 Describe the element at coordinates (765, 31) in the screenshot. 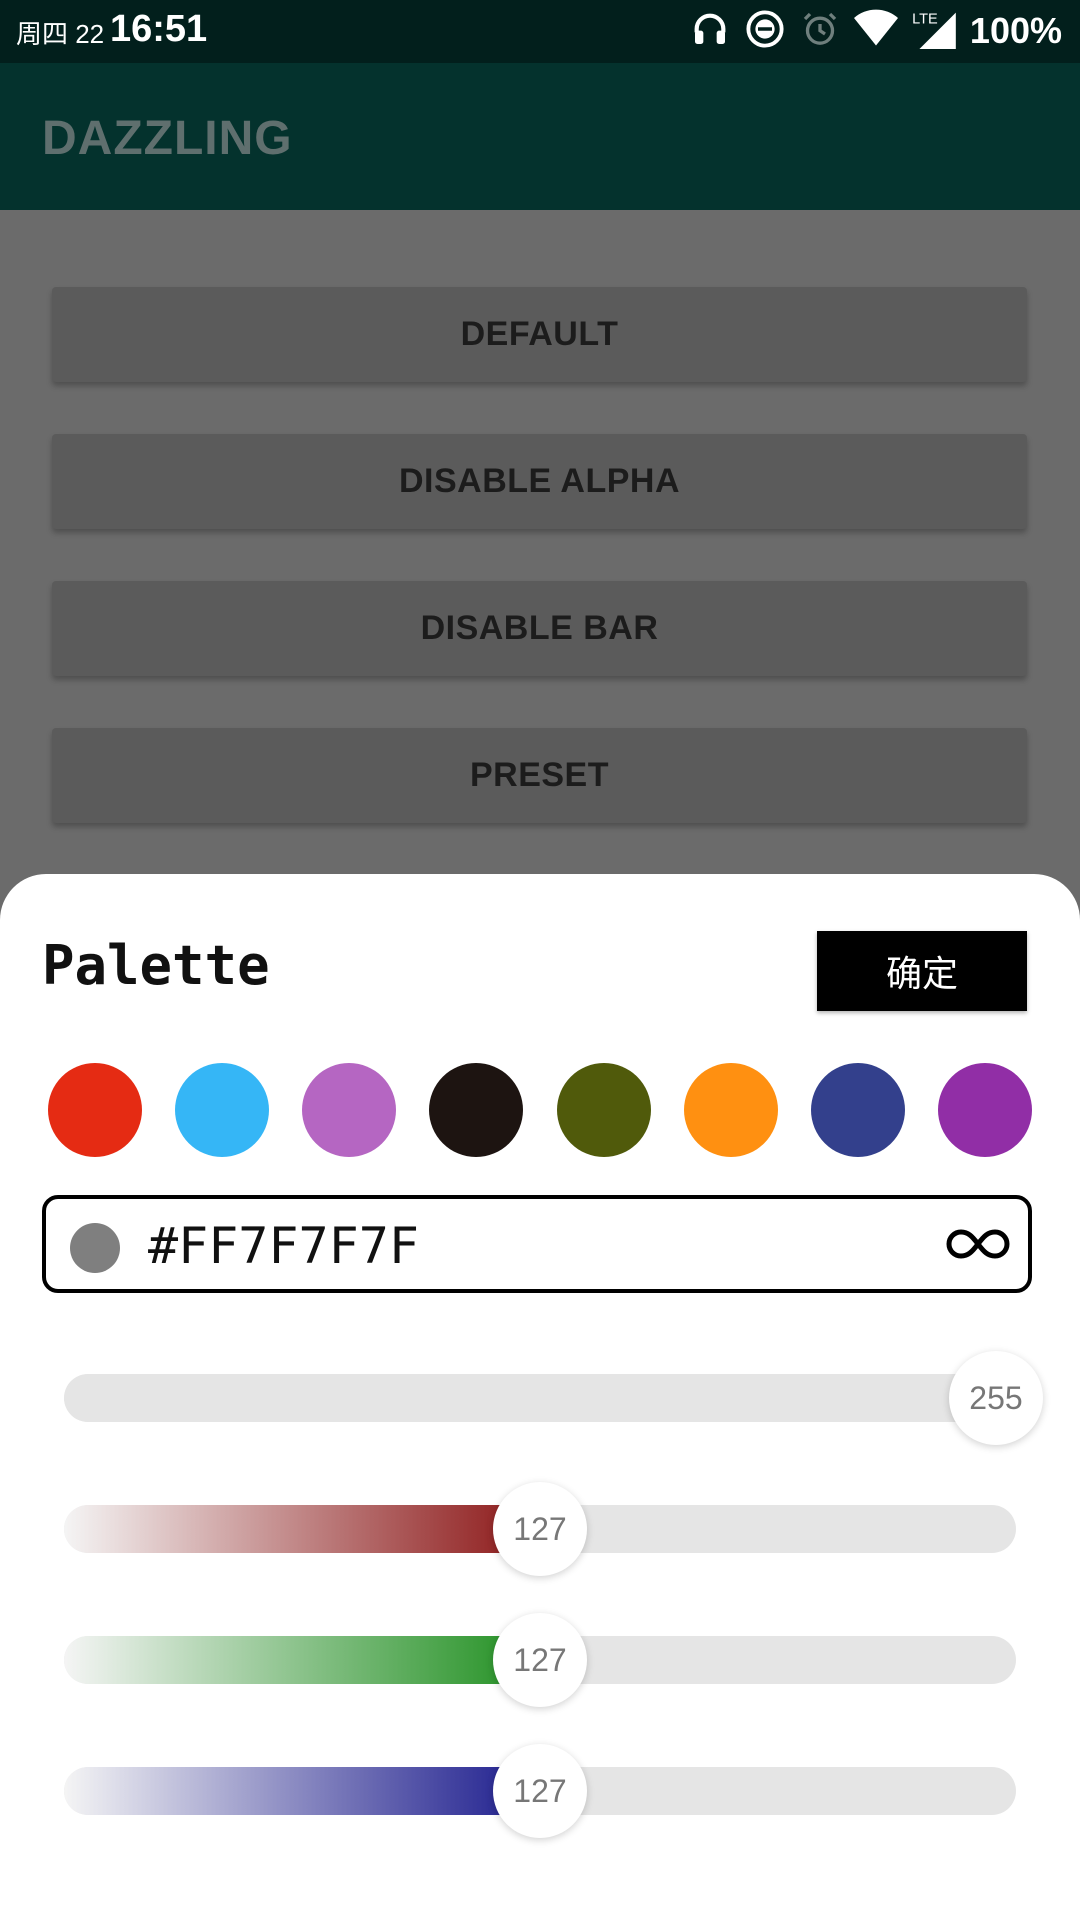

I see `do-not-disturb-icon` at that location.